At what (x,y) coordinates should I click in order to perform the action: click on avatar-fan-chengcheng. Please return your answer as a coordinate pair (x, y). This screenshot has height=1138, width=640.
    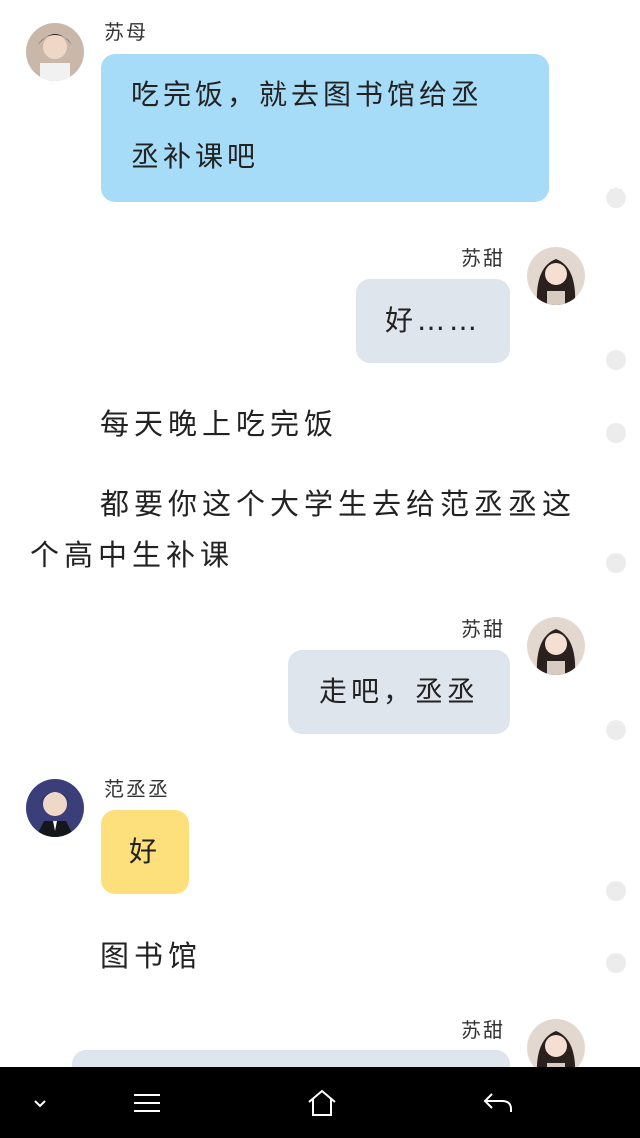
    Looking at the image, I should click on (55, 808).